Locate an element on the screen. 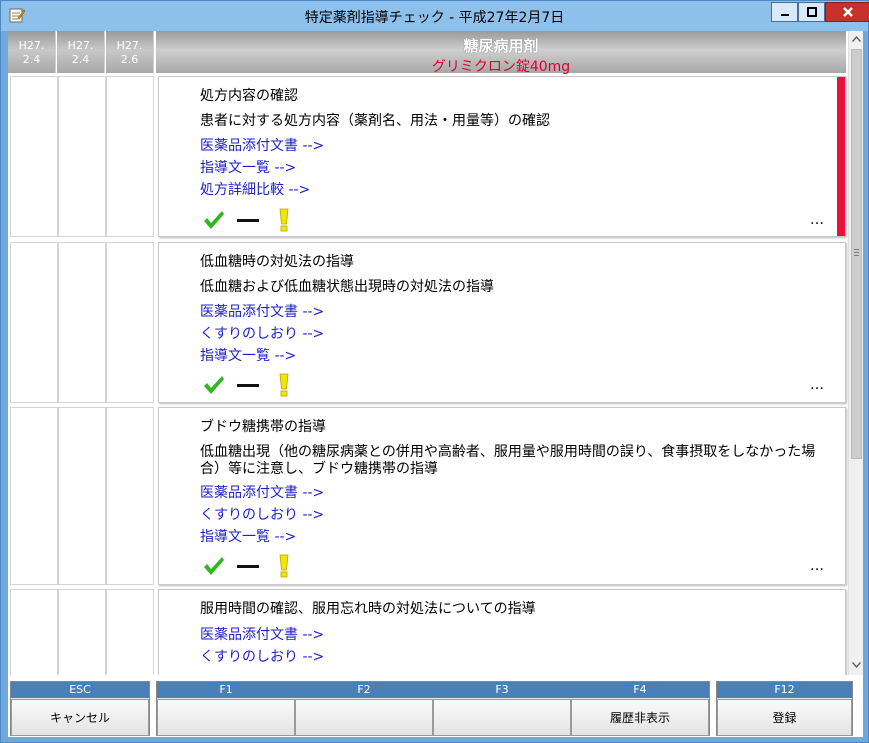 The width and height of the screenshot is (869, 743). f1-button is located at coordinates (226, 717).